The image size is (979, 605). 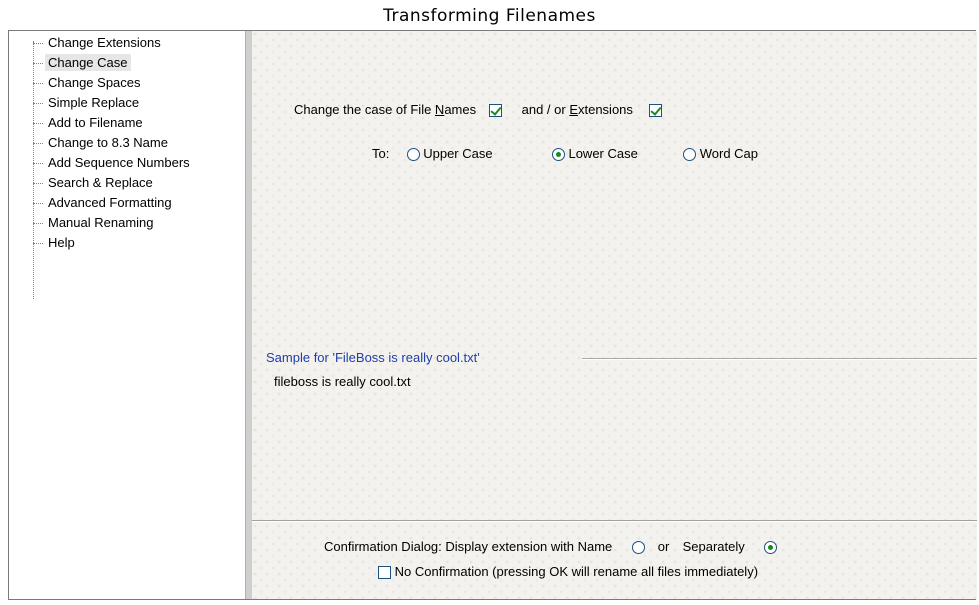 I want to click on tree-item-label: Add Sequence Numbers, so click(x=119, y=162).